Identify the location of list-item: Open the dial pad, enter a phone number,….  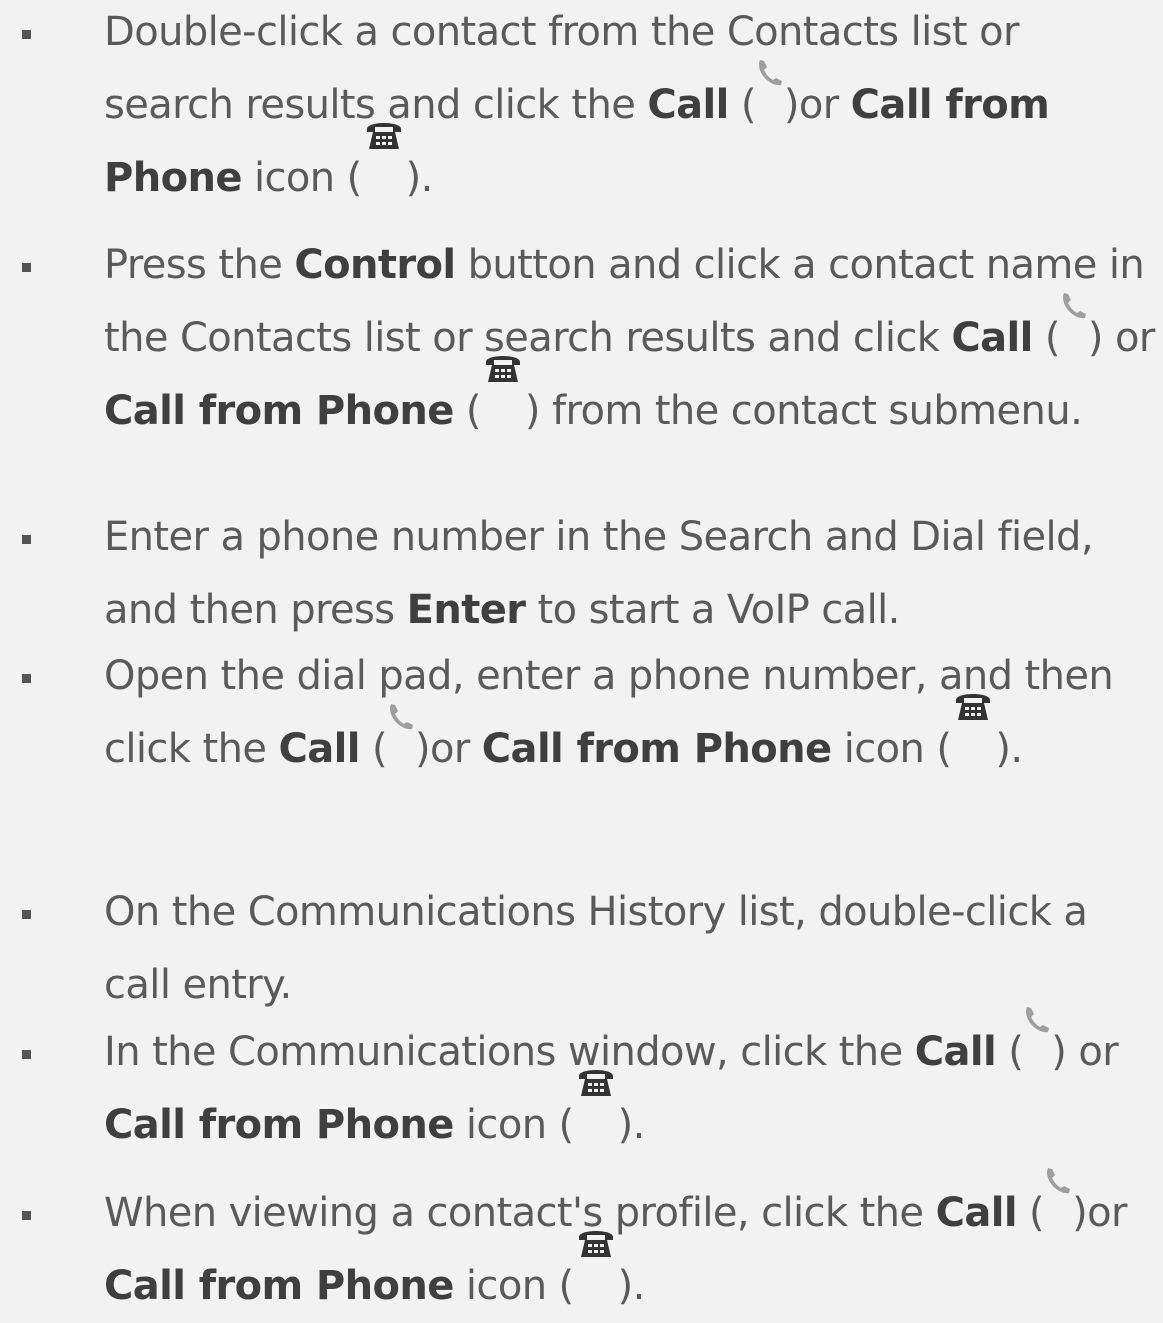
(581, 713).